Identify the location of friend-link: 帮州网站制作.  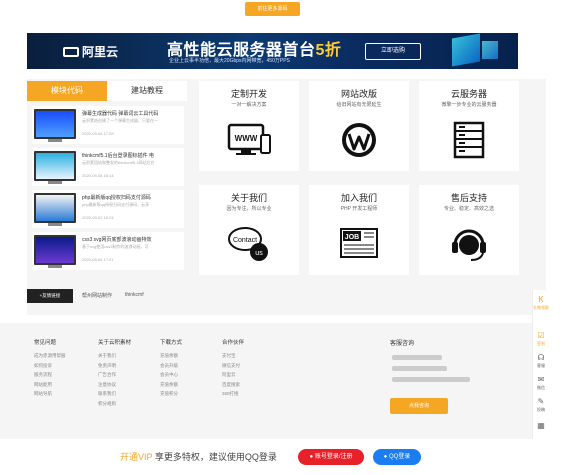
(97, 295).